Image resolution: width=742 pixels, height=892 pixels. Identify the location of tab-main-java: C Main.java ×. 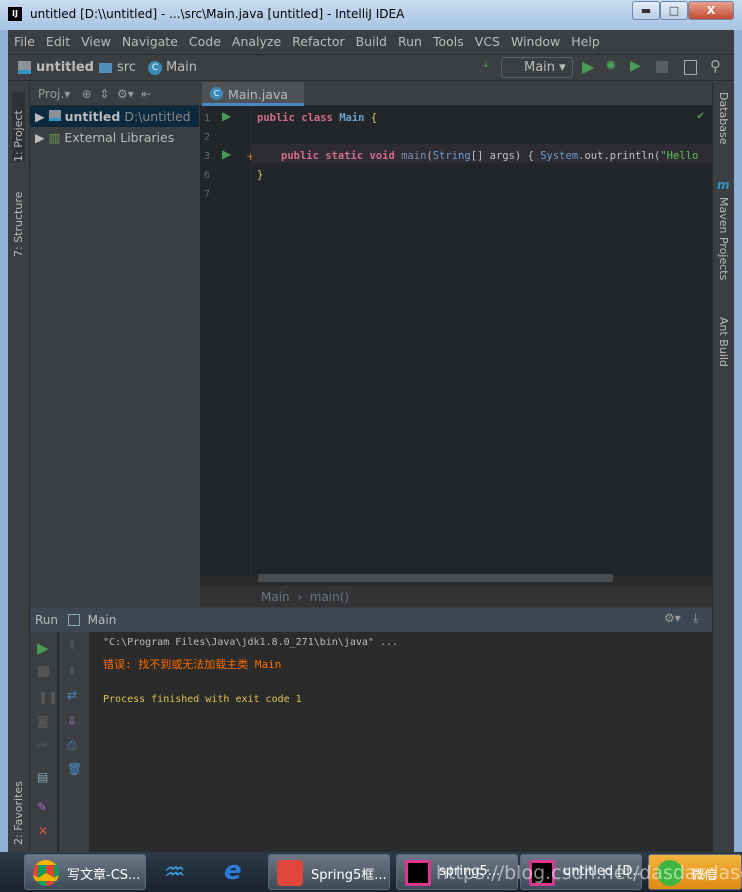
(253, 99).